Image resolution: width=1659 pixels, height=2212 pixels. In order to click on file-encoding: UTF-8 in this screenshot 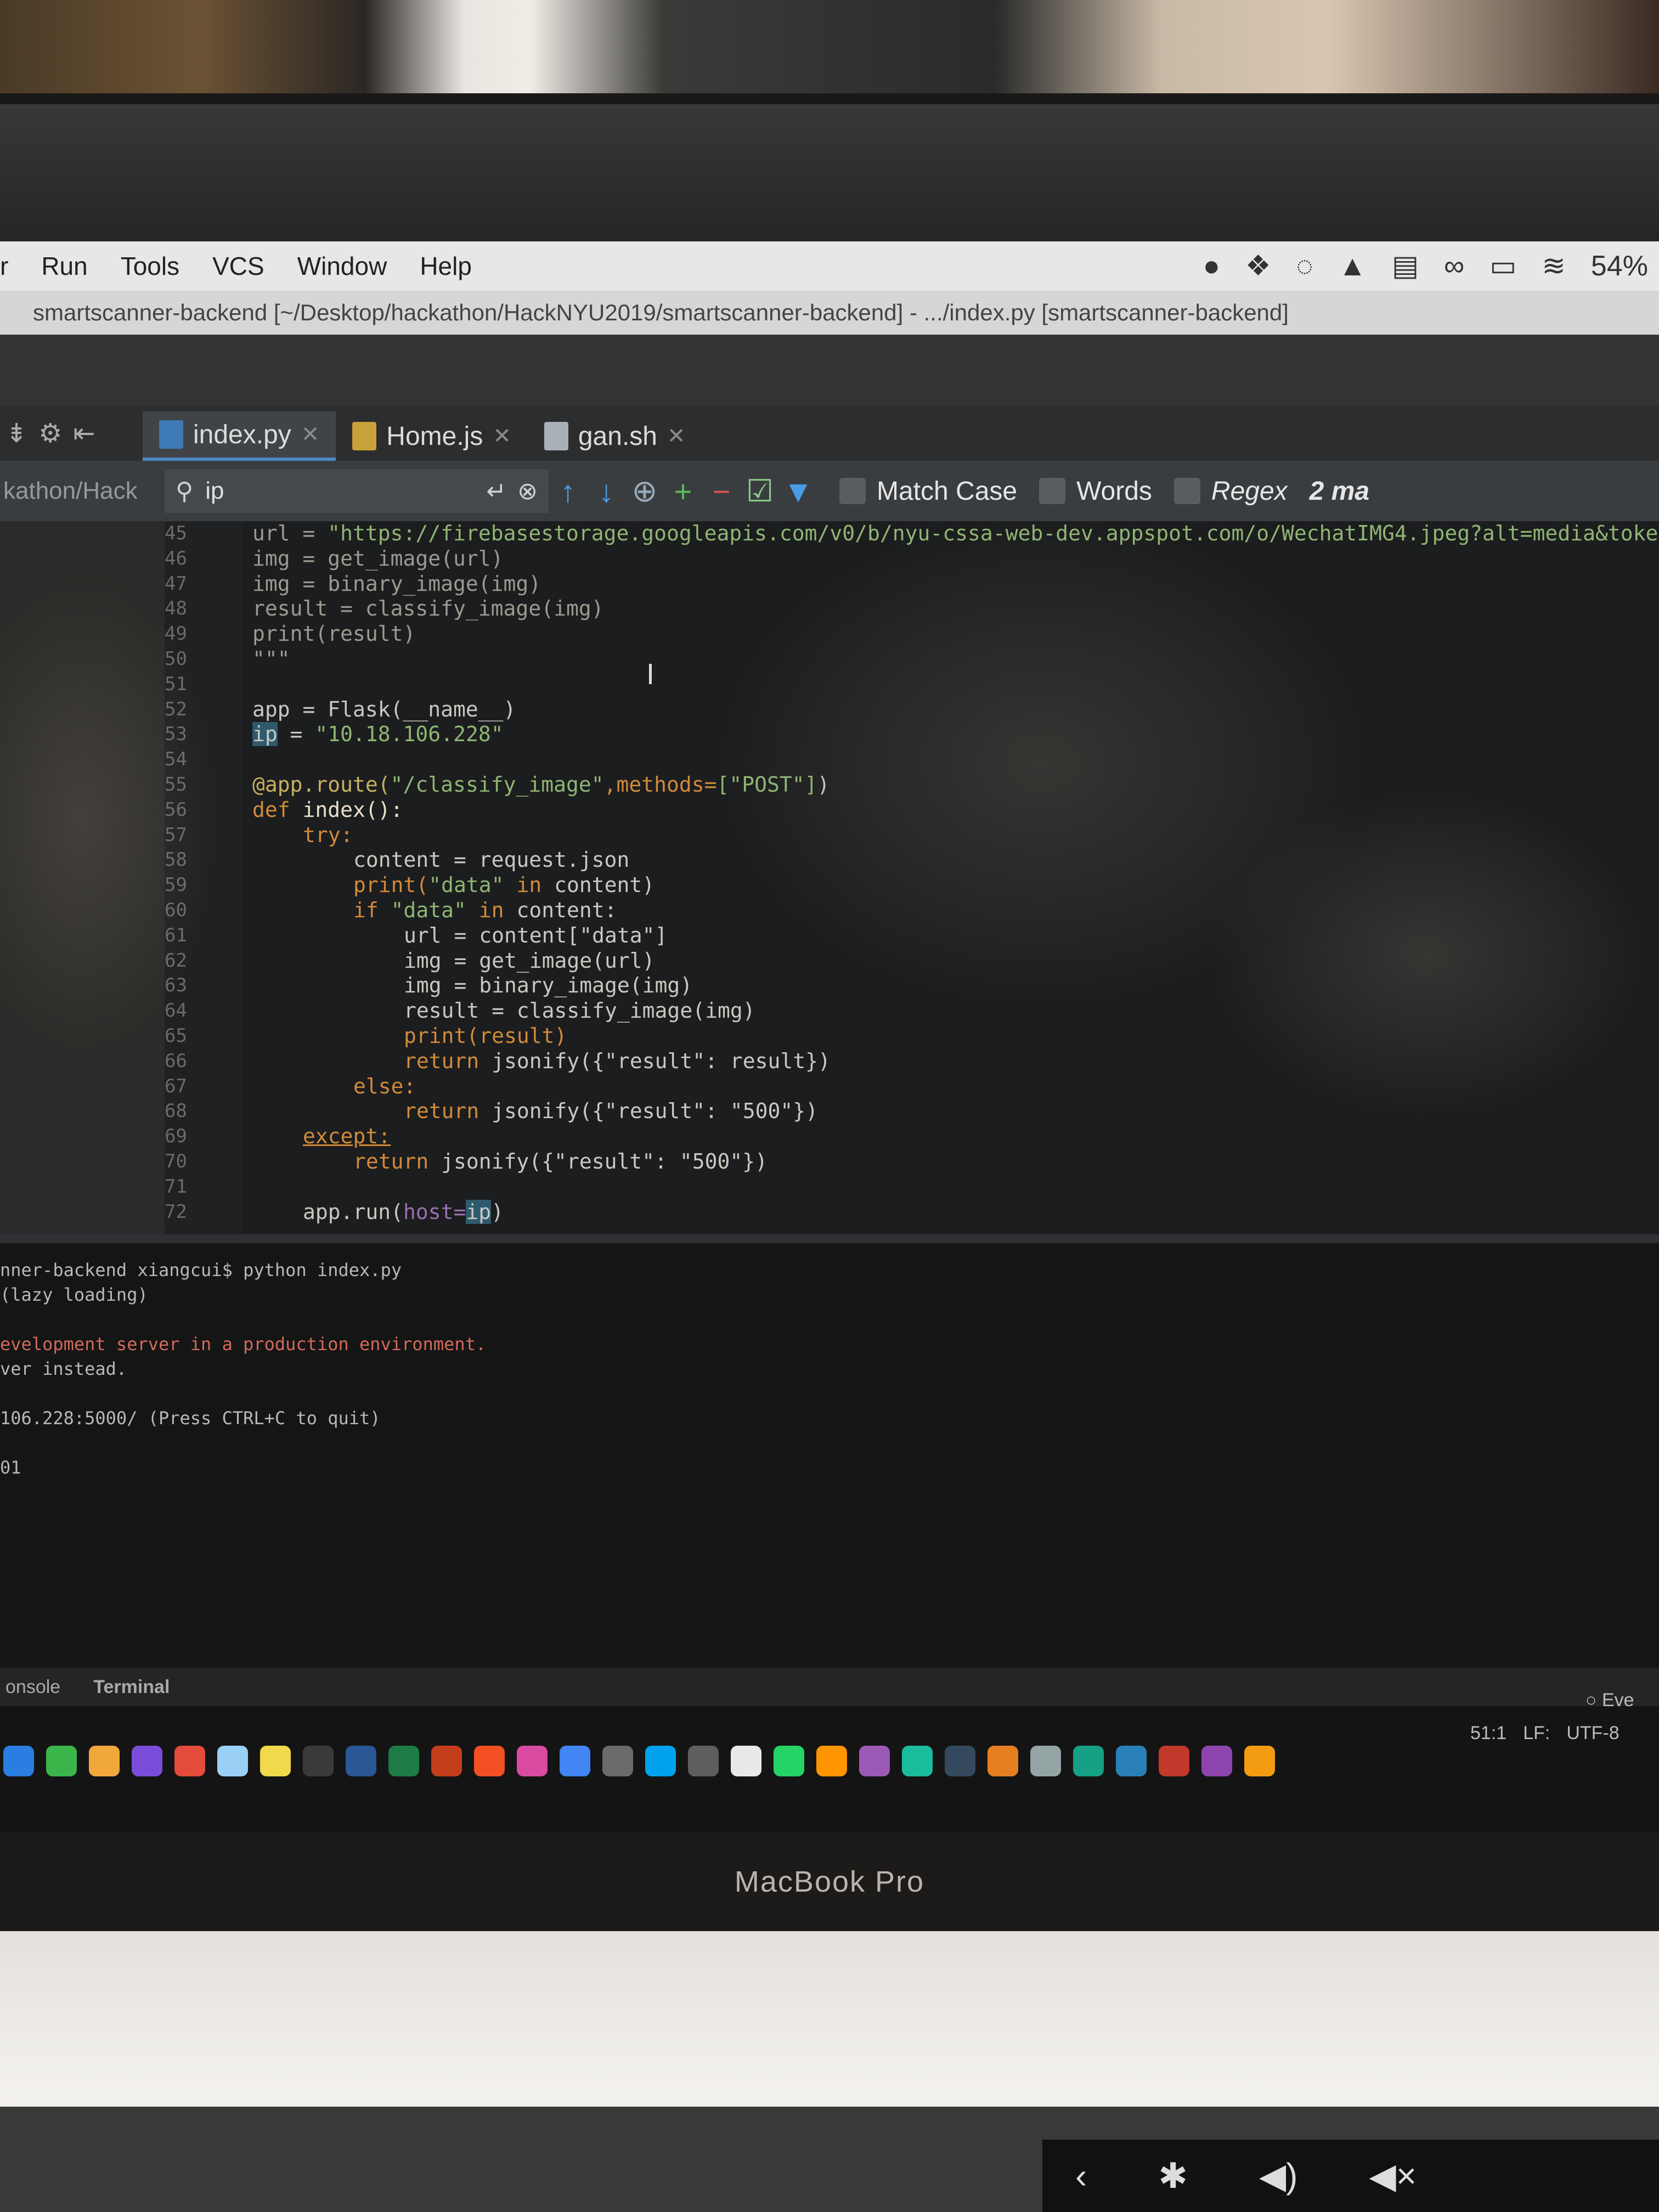, I will do `click(1592, 1733)`.